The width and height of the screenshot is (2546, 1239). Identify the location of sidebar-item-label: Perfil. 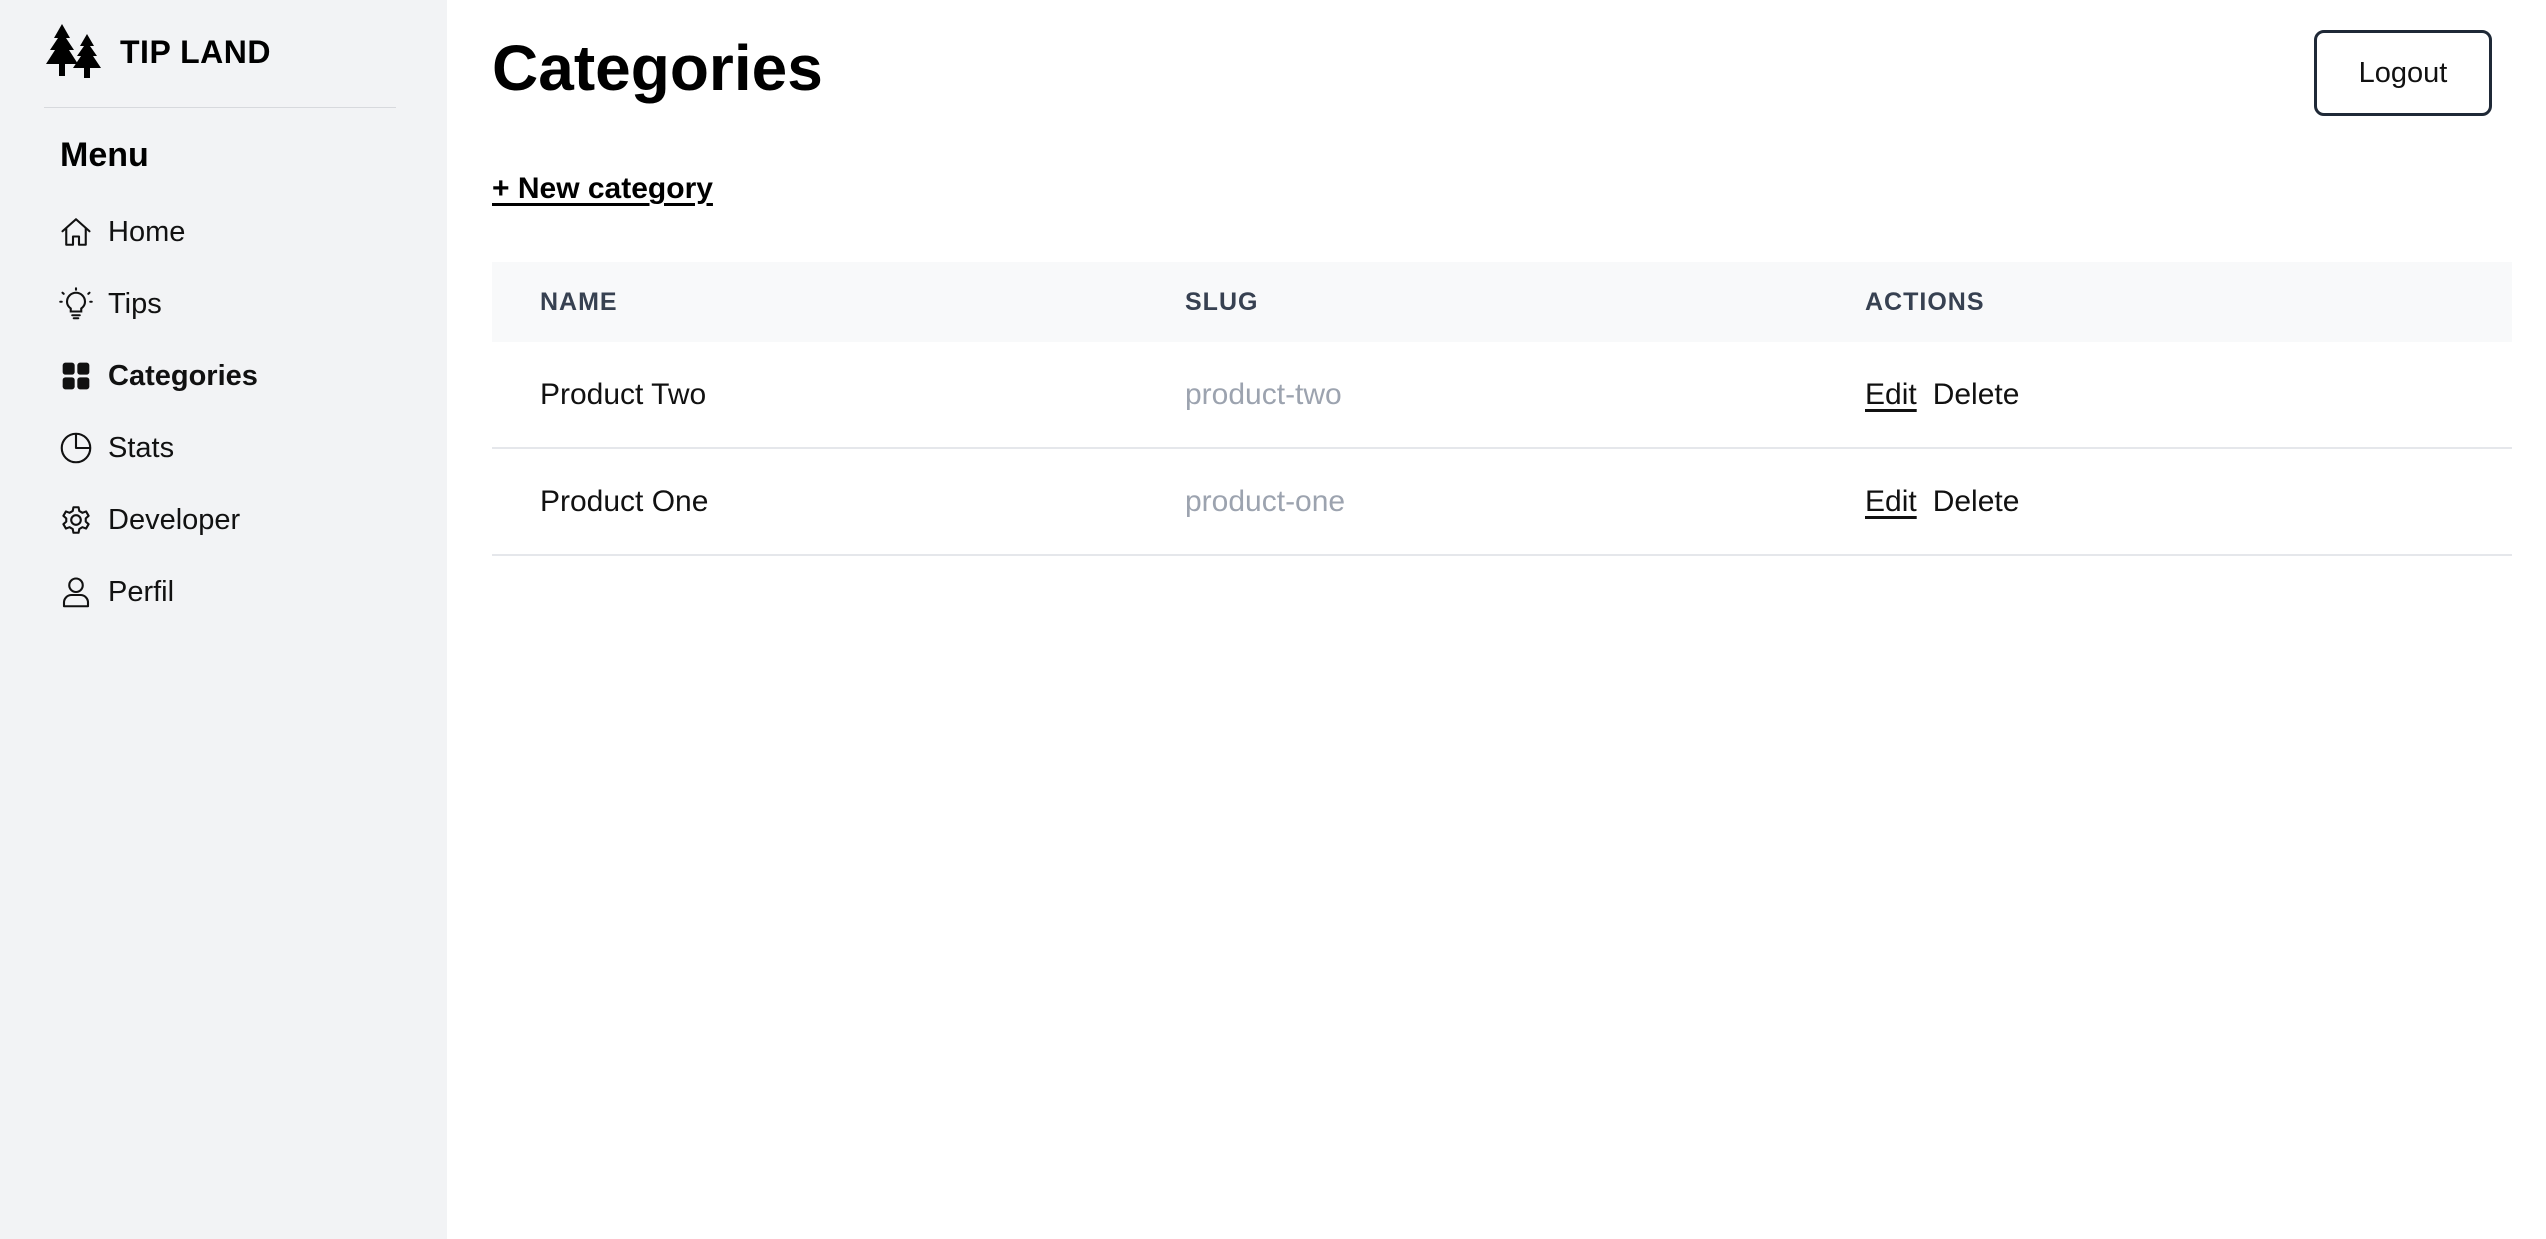
(141, 591).